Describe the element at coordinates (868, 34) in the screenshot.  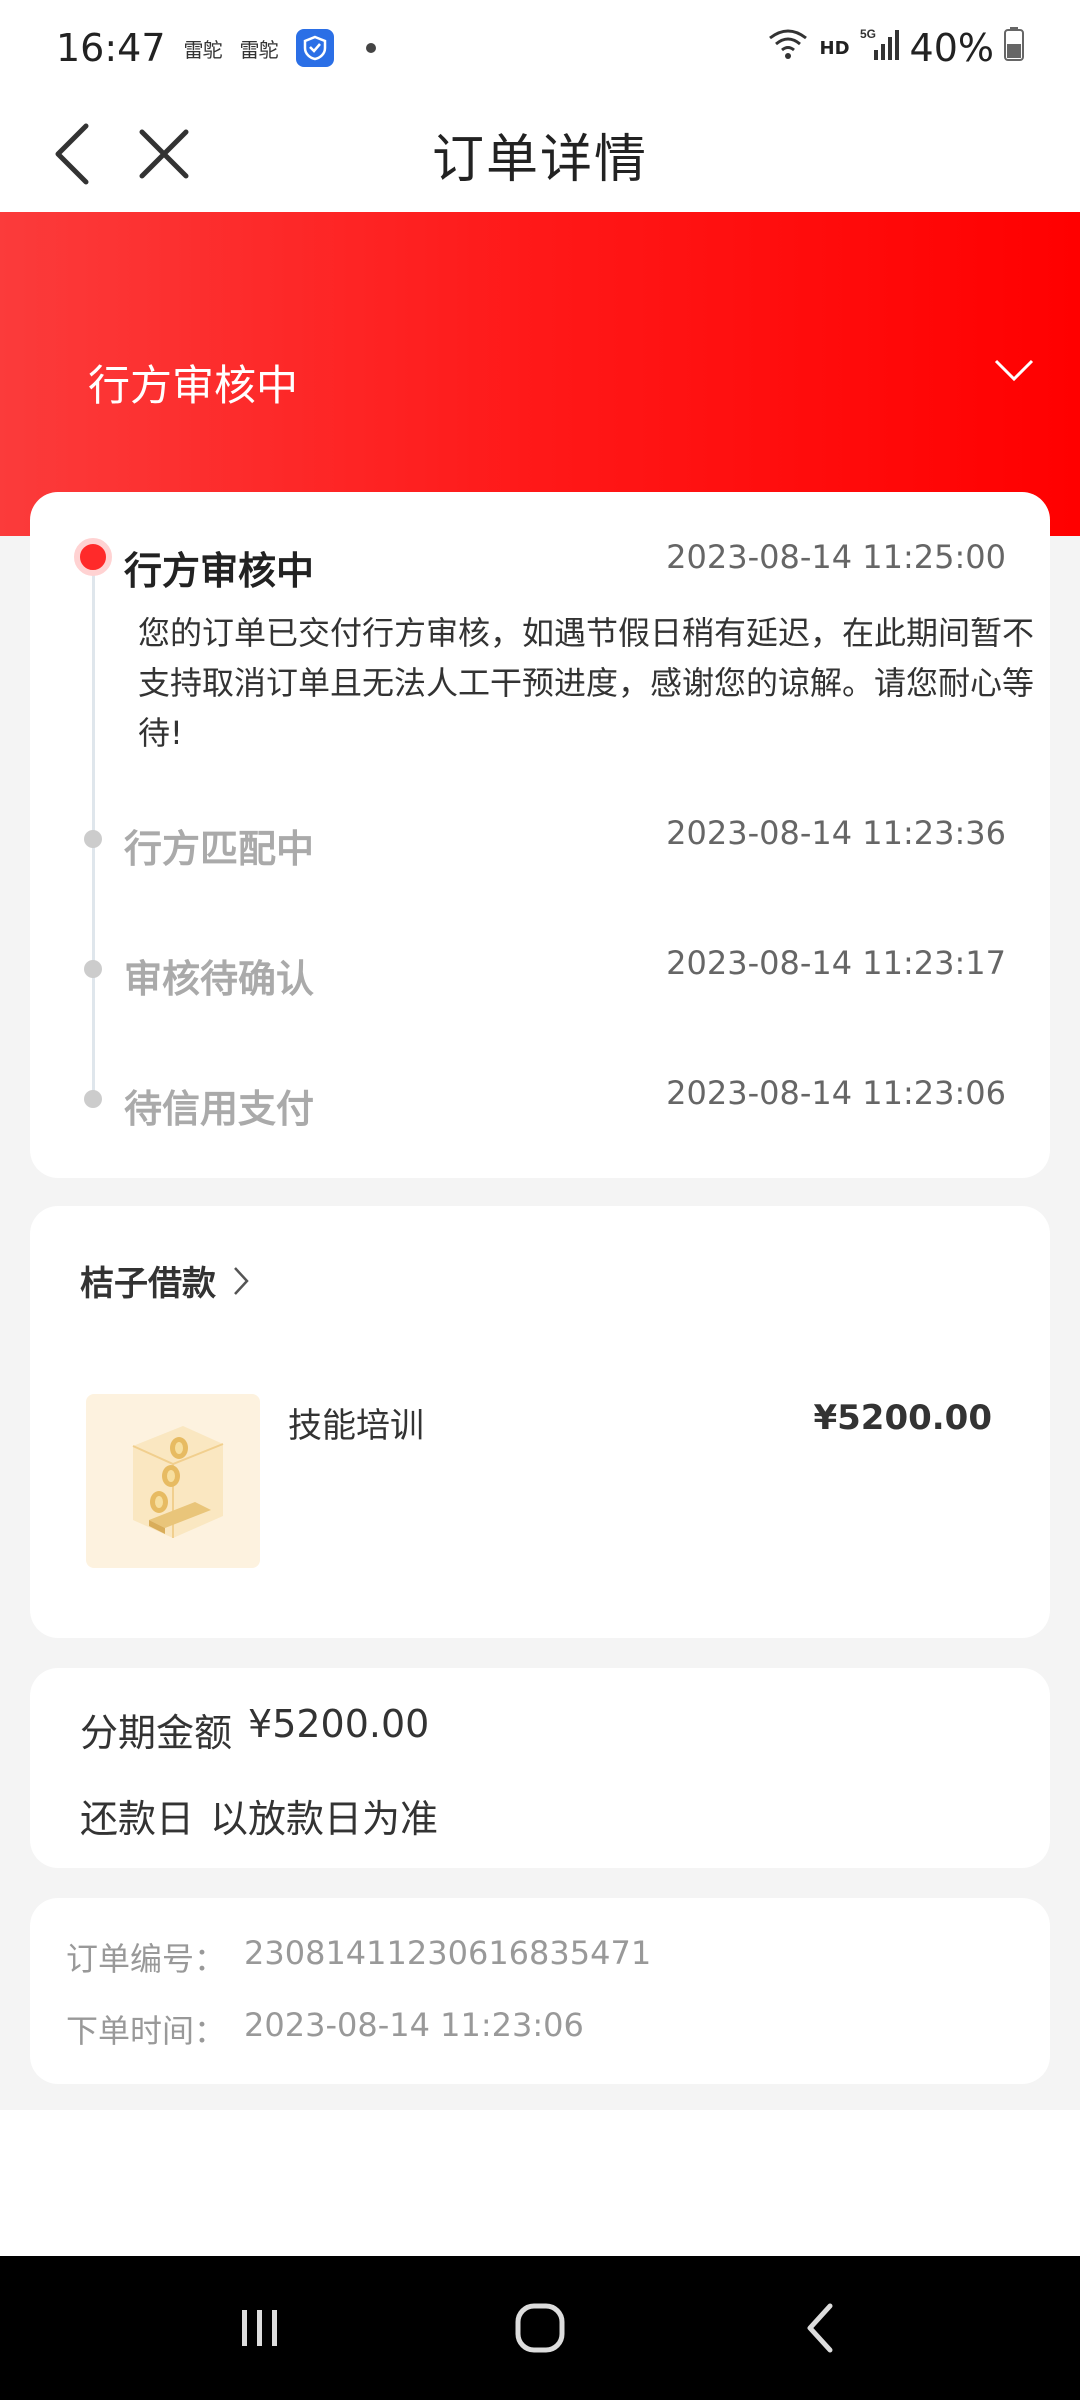
I see `svg-text: 5G` at that location.